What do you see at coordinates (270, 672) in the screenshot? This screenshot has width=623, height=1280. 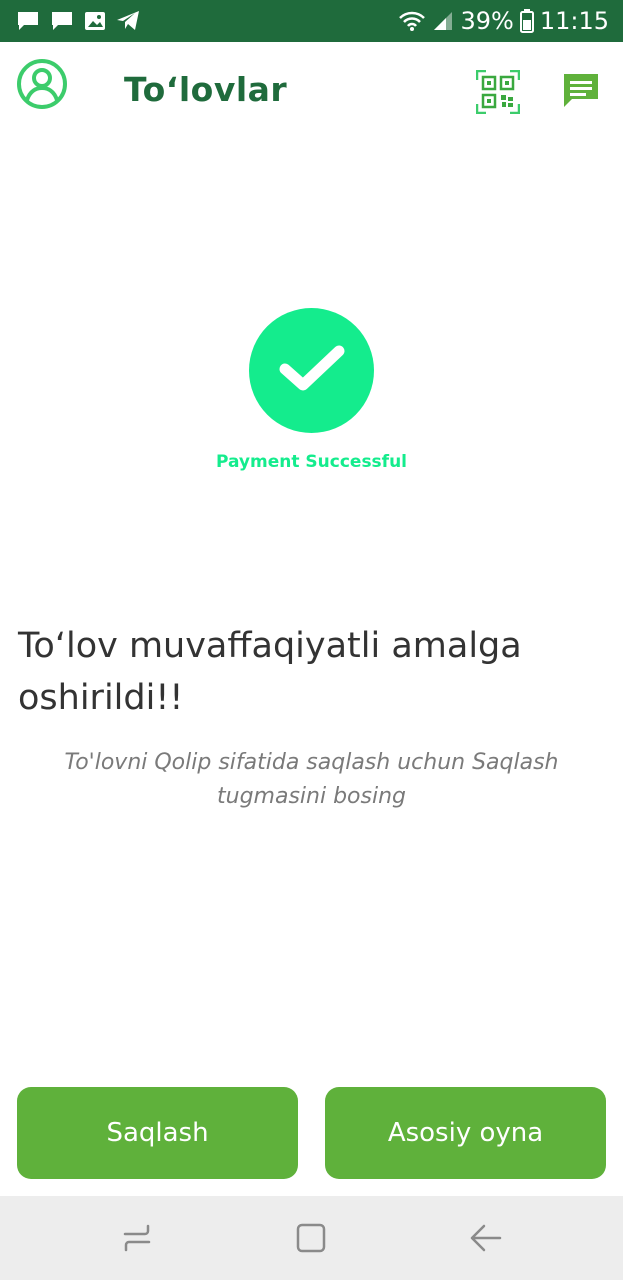 I see `success-message: To‘lov muvaffaqiyatli amalga oshirildi!!` at bounding box center [270, 672].